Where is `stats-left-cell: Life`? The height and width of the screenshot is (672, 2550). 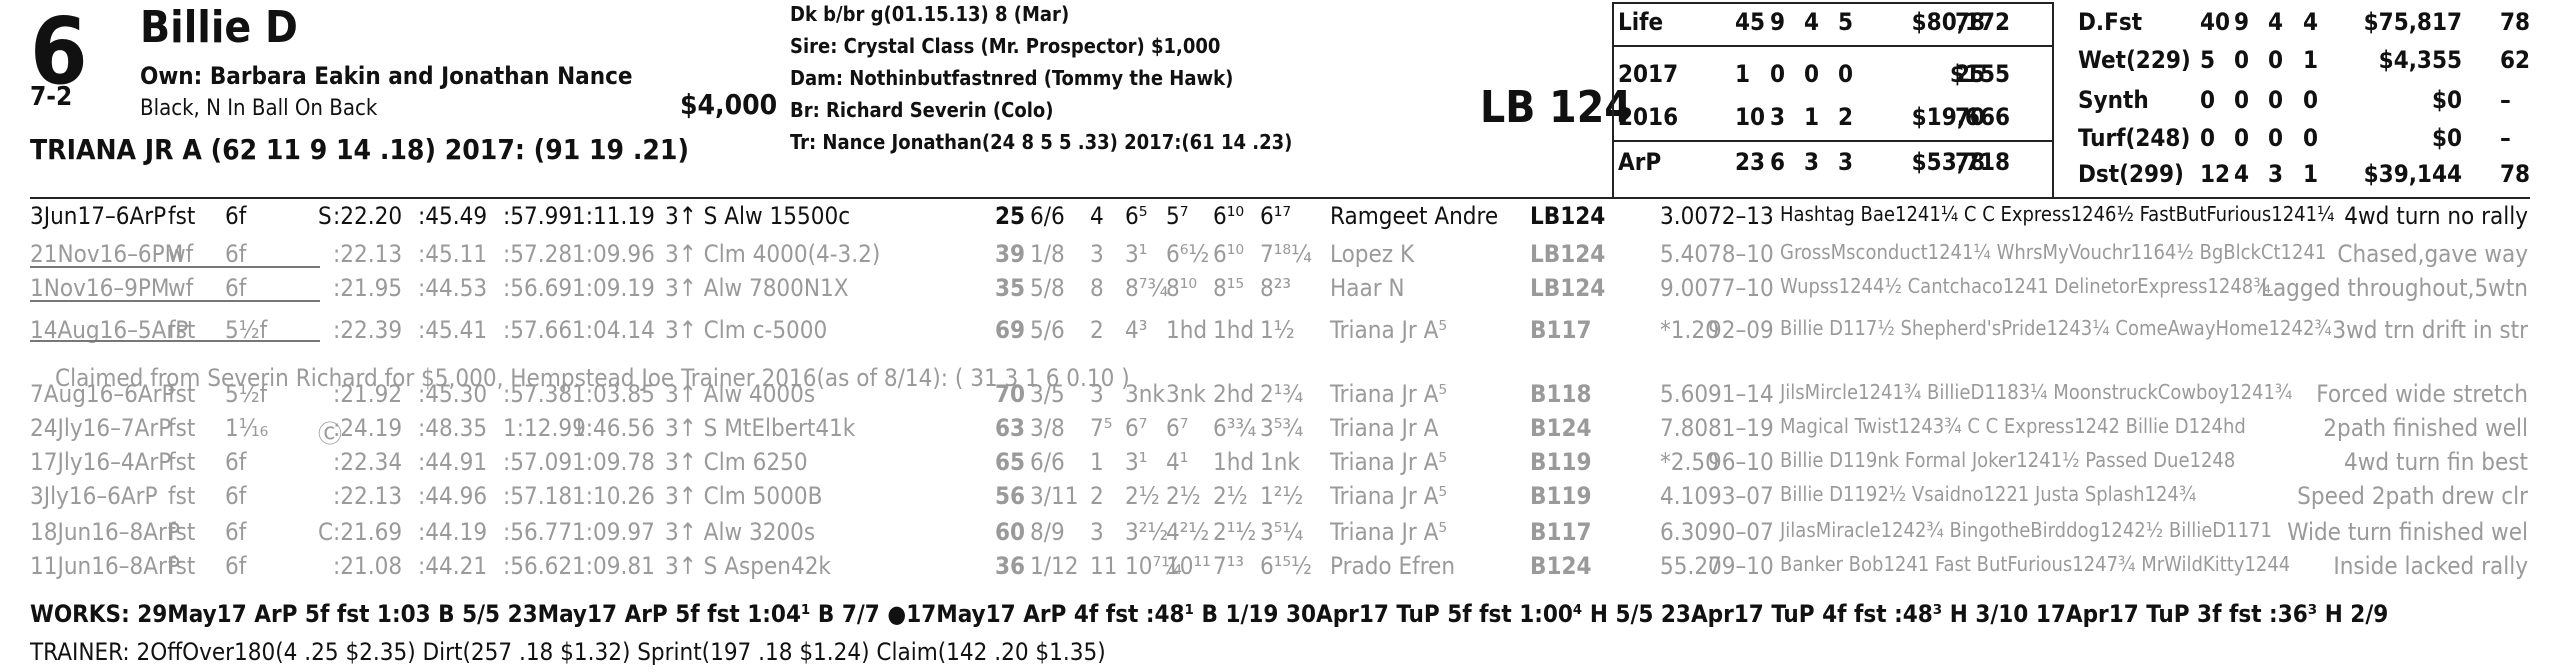
stats-left-cell: Life is located at coordinates (1641, 22).